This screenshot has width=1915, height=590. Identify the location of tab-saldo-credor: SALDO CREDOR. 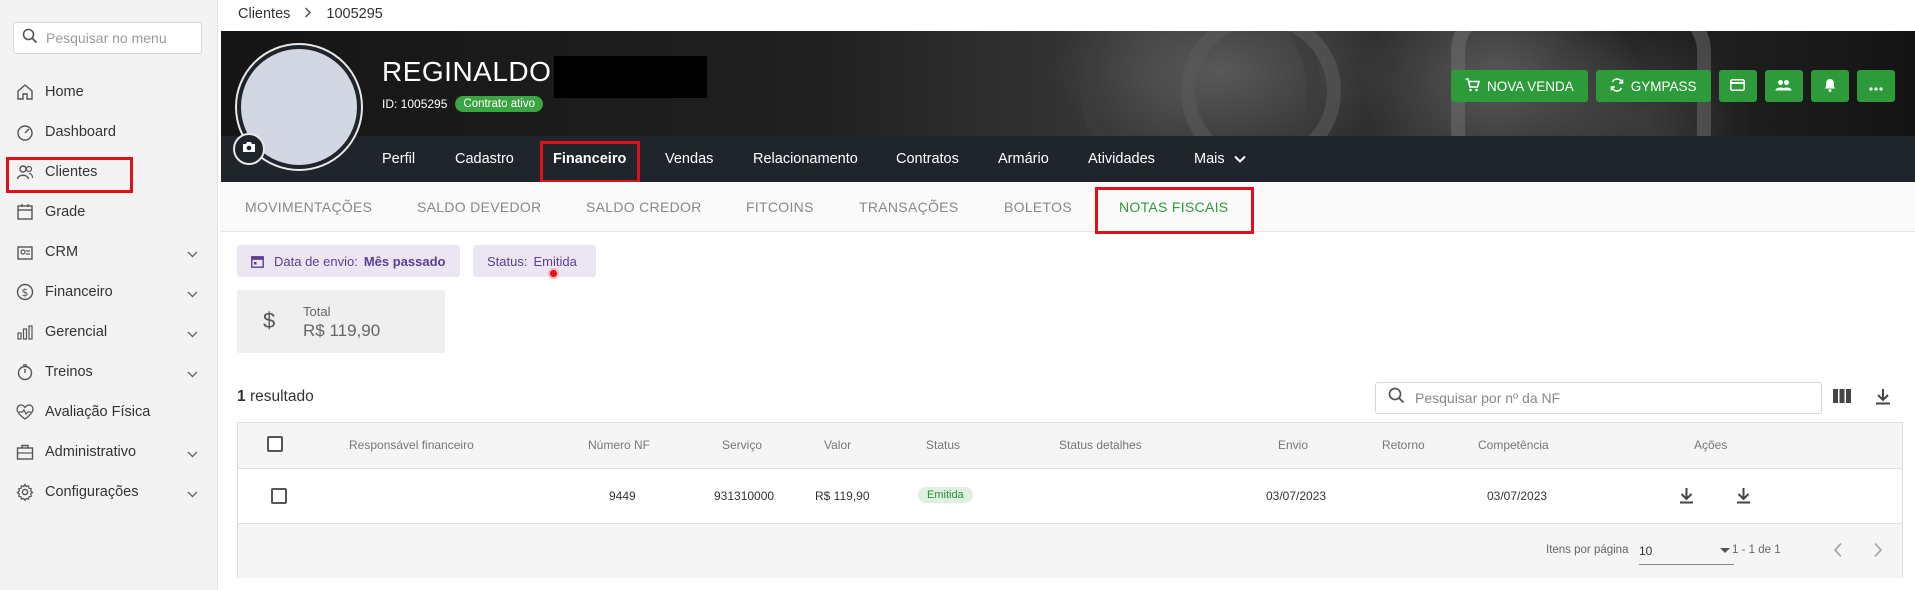
(644, 207).